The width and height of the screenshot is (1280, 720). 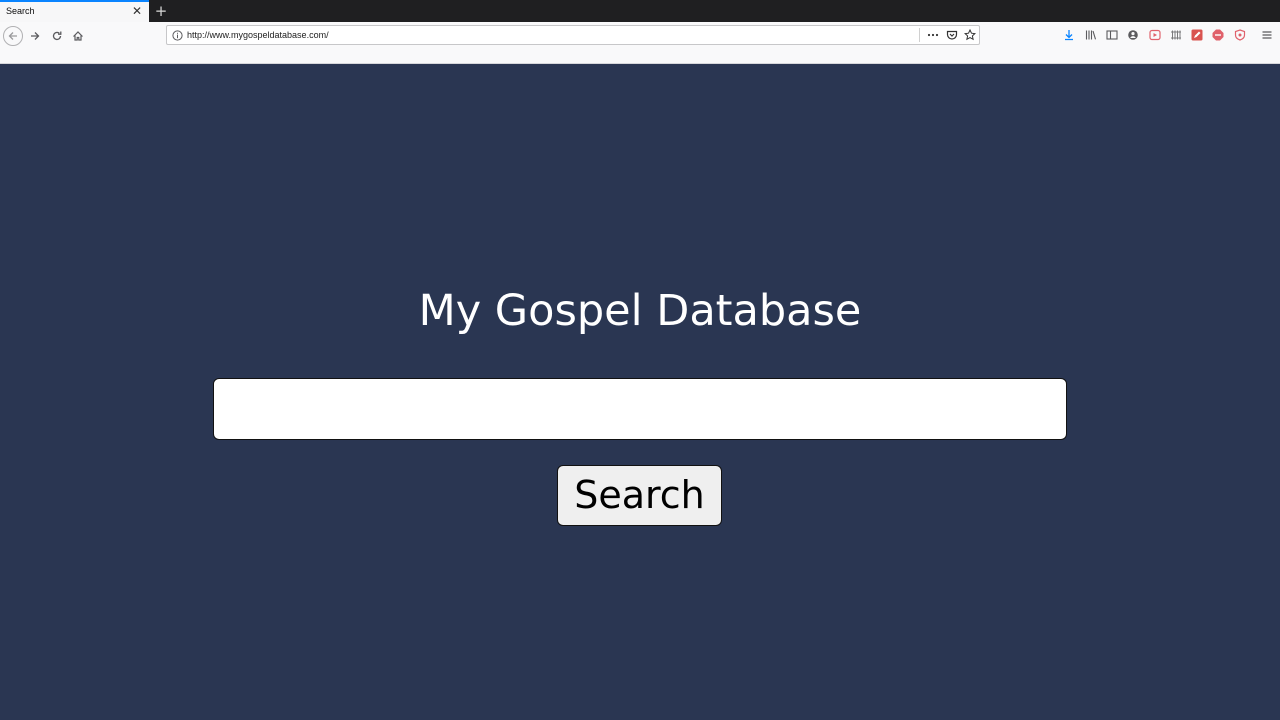 I want to click on reload-icon, so click(x=57, y=36).